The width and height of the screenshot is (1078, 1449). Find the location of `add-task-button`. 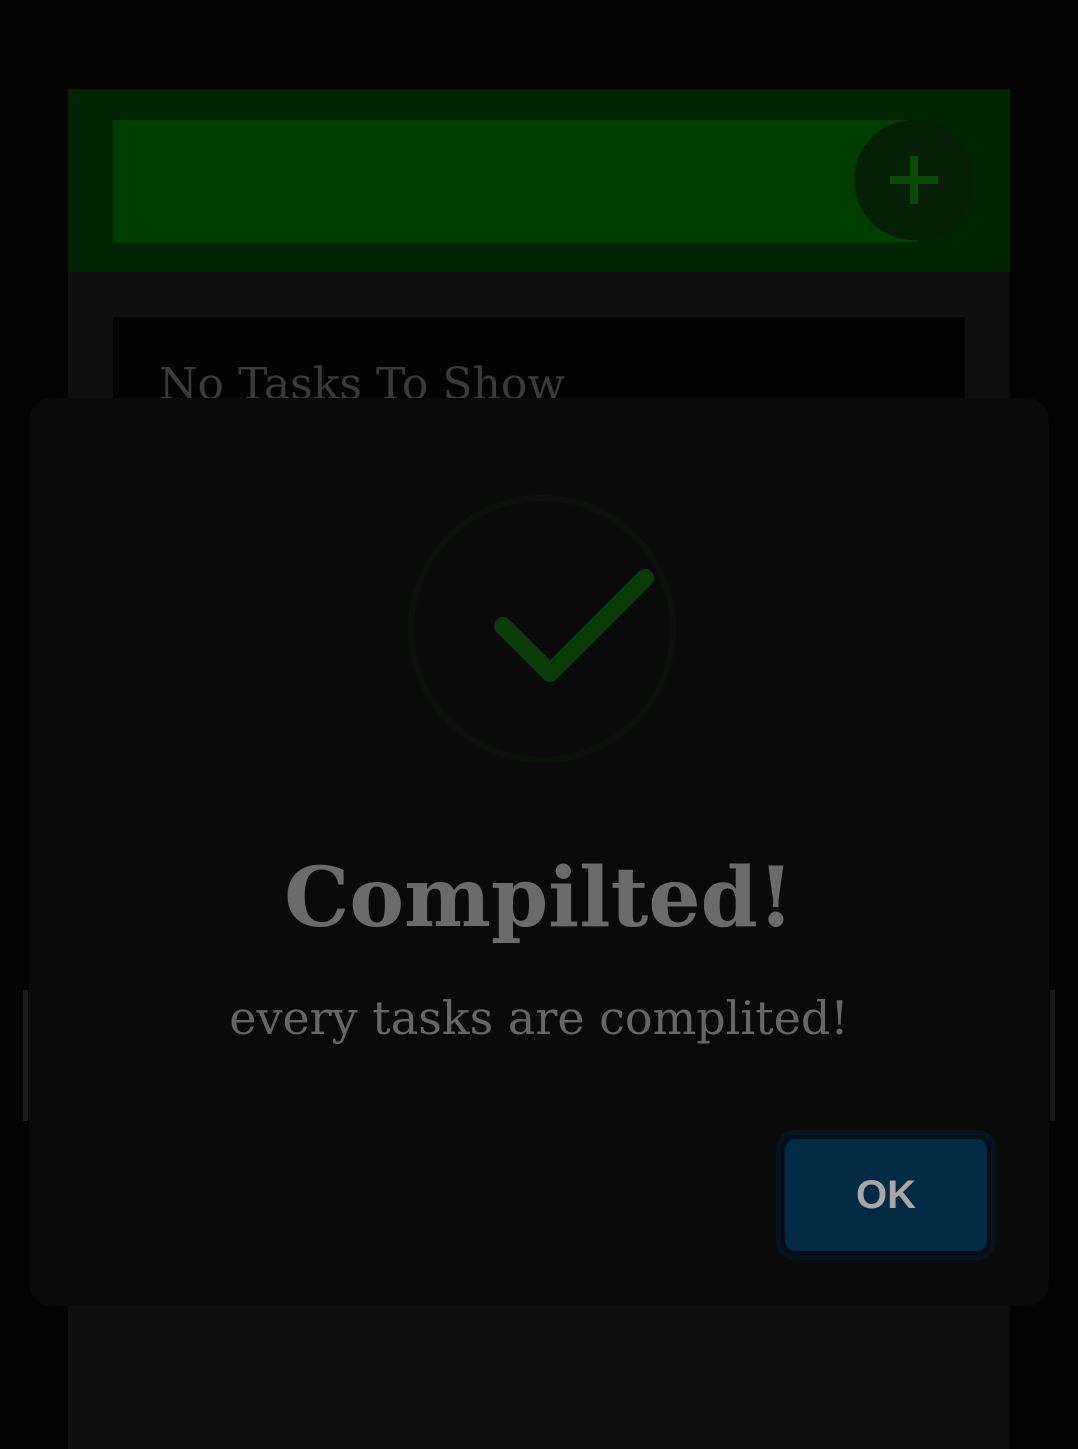

add-task-button is located at coordinates (914, 180).